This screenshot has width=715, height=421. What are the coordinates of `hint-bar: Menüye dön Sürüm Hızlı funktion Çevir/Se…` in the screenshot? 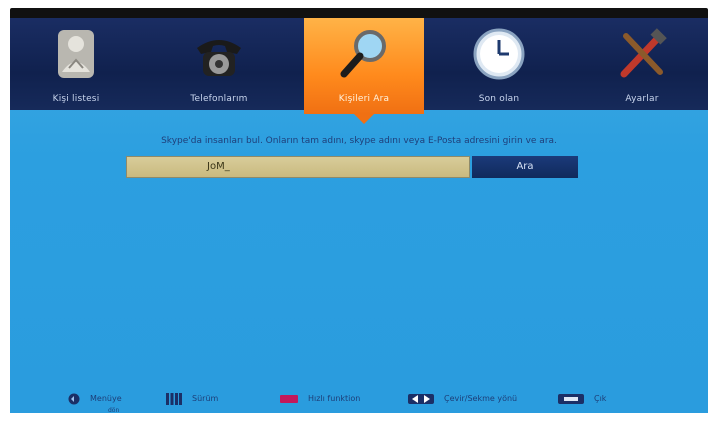 It's located at (359, 400).